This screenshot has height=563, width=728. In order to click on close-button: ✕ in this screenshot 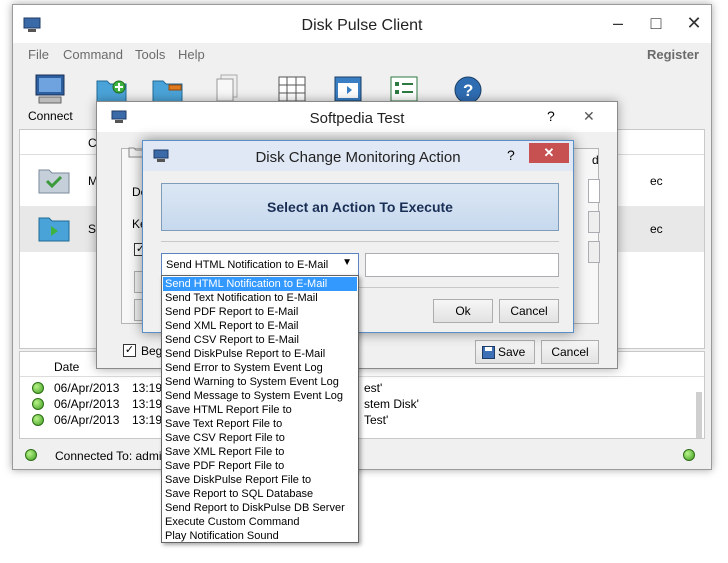, I will do `click(694, 23)`.